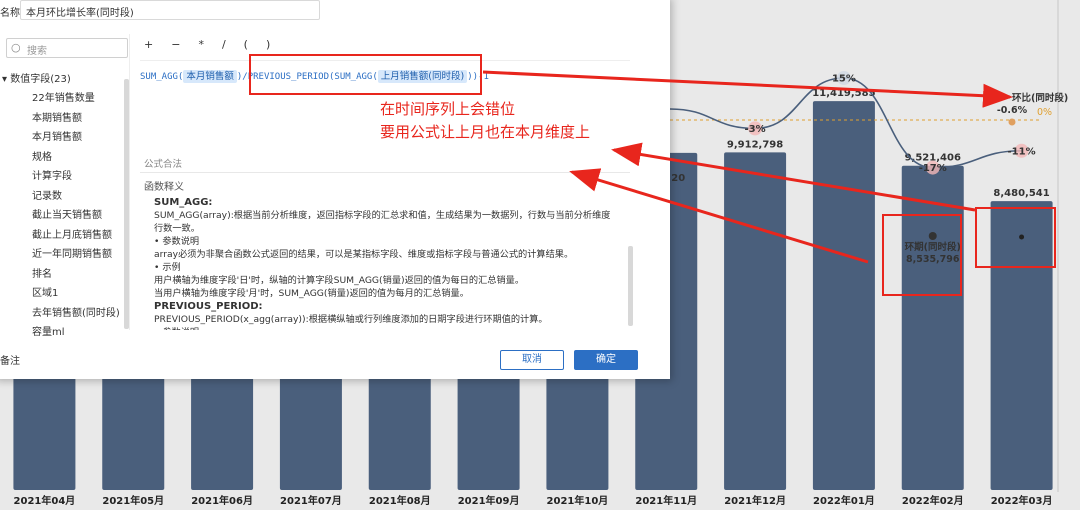 The width and height of the screenshot is (1080, 510). I want to click on line-series-last-value: -0.6%, so click(1012, 110).